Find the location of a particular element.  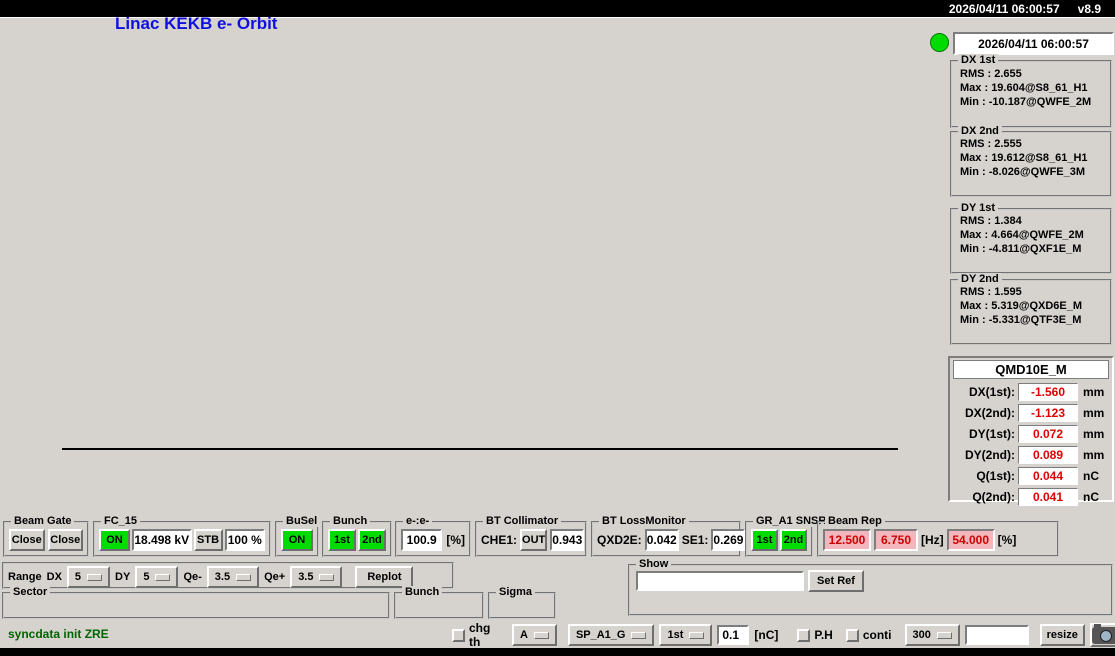

screenshot-button is located at coordinates (1102, 635).